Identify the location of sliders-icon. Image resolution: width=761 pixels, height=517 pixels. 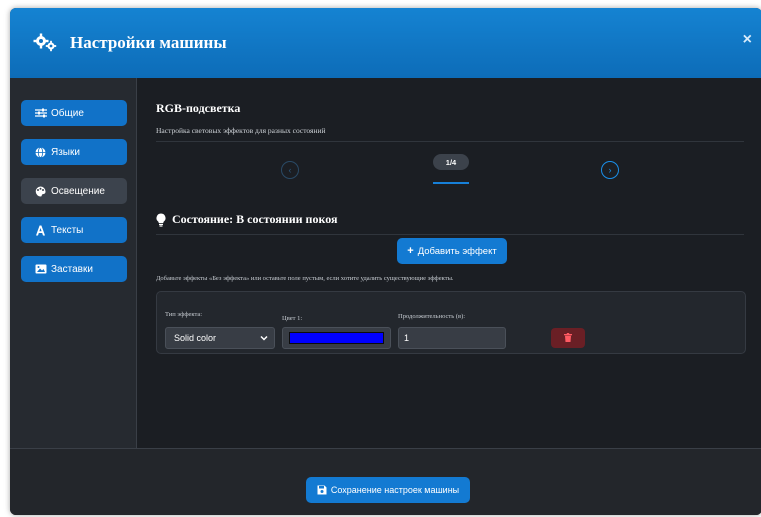
(40, 113).